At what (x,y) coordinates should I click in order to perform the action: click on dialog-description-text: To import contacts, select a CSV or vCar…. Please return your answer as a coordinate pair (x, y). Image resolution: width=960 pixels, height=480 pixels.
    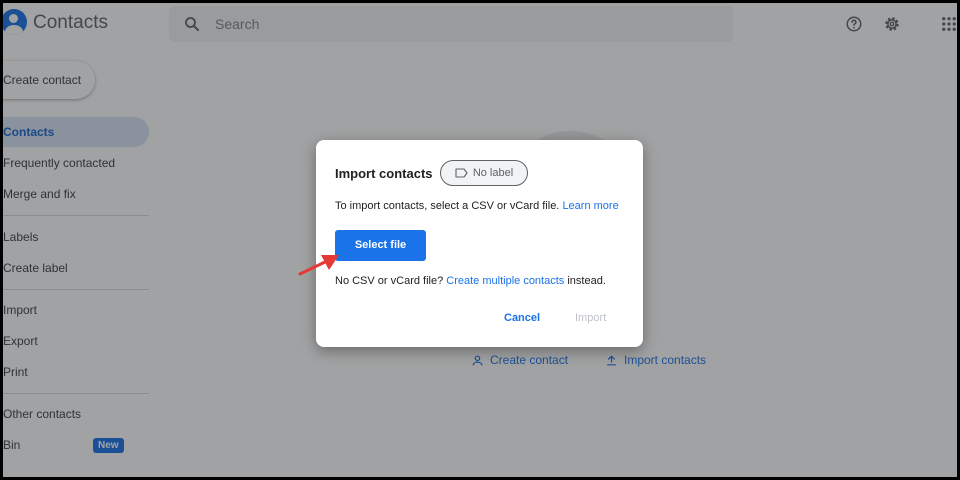
    Looking at the image, I should click on (447, 206).